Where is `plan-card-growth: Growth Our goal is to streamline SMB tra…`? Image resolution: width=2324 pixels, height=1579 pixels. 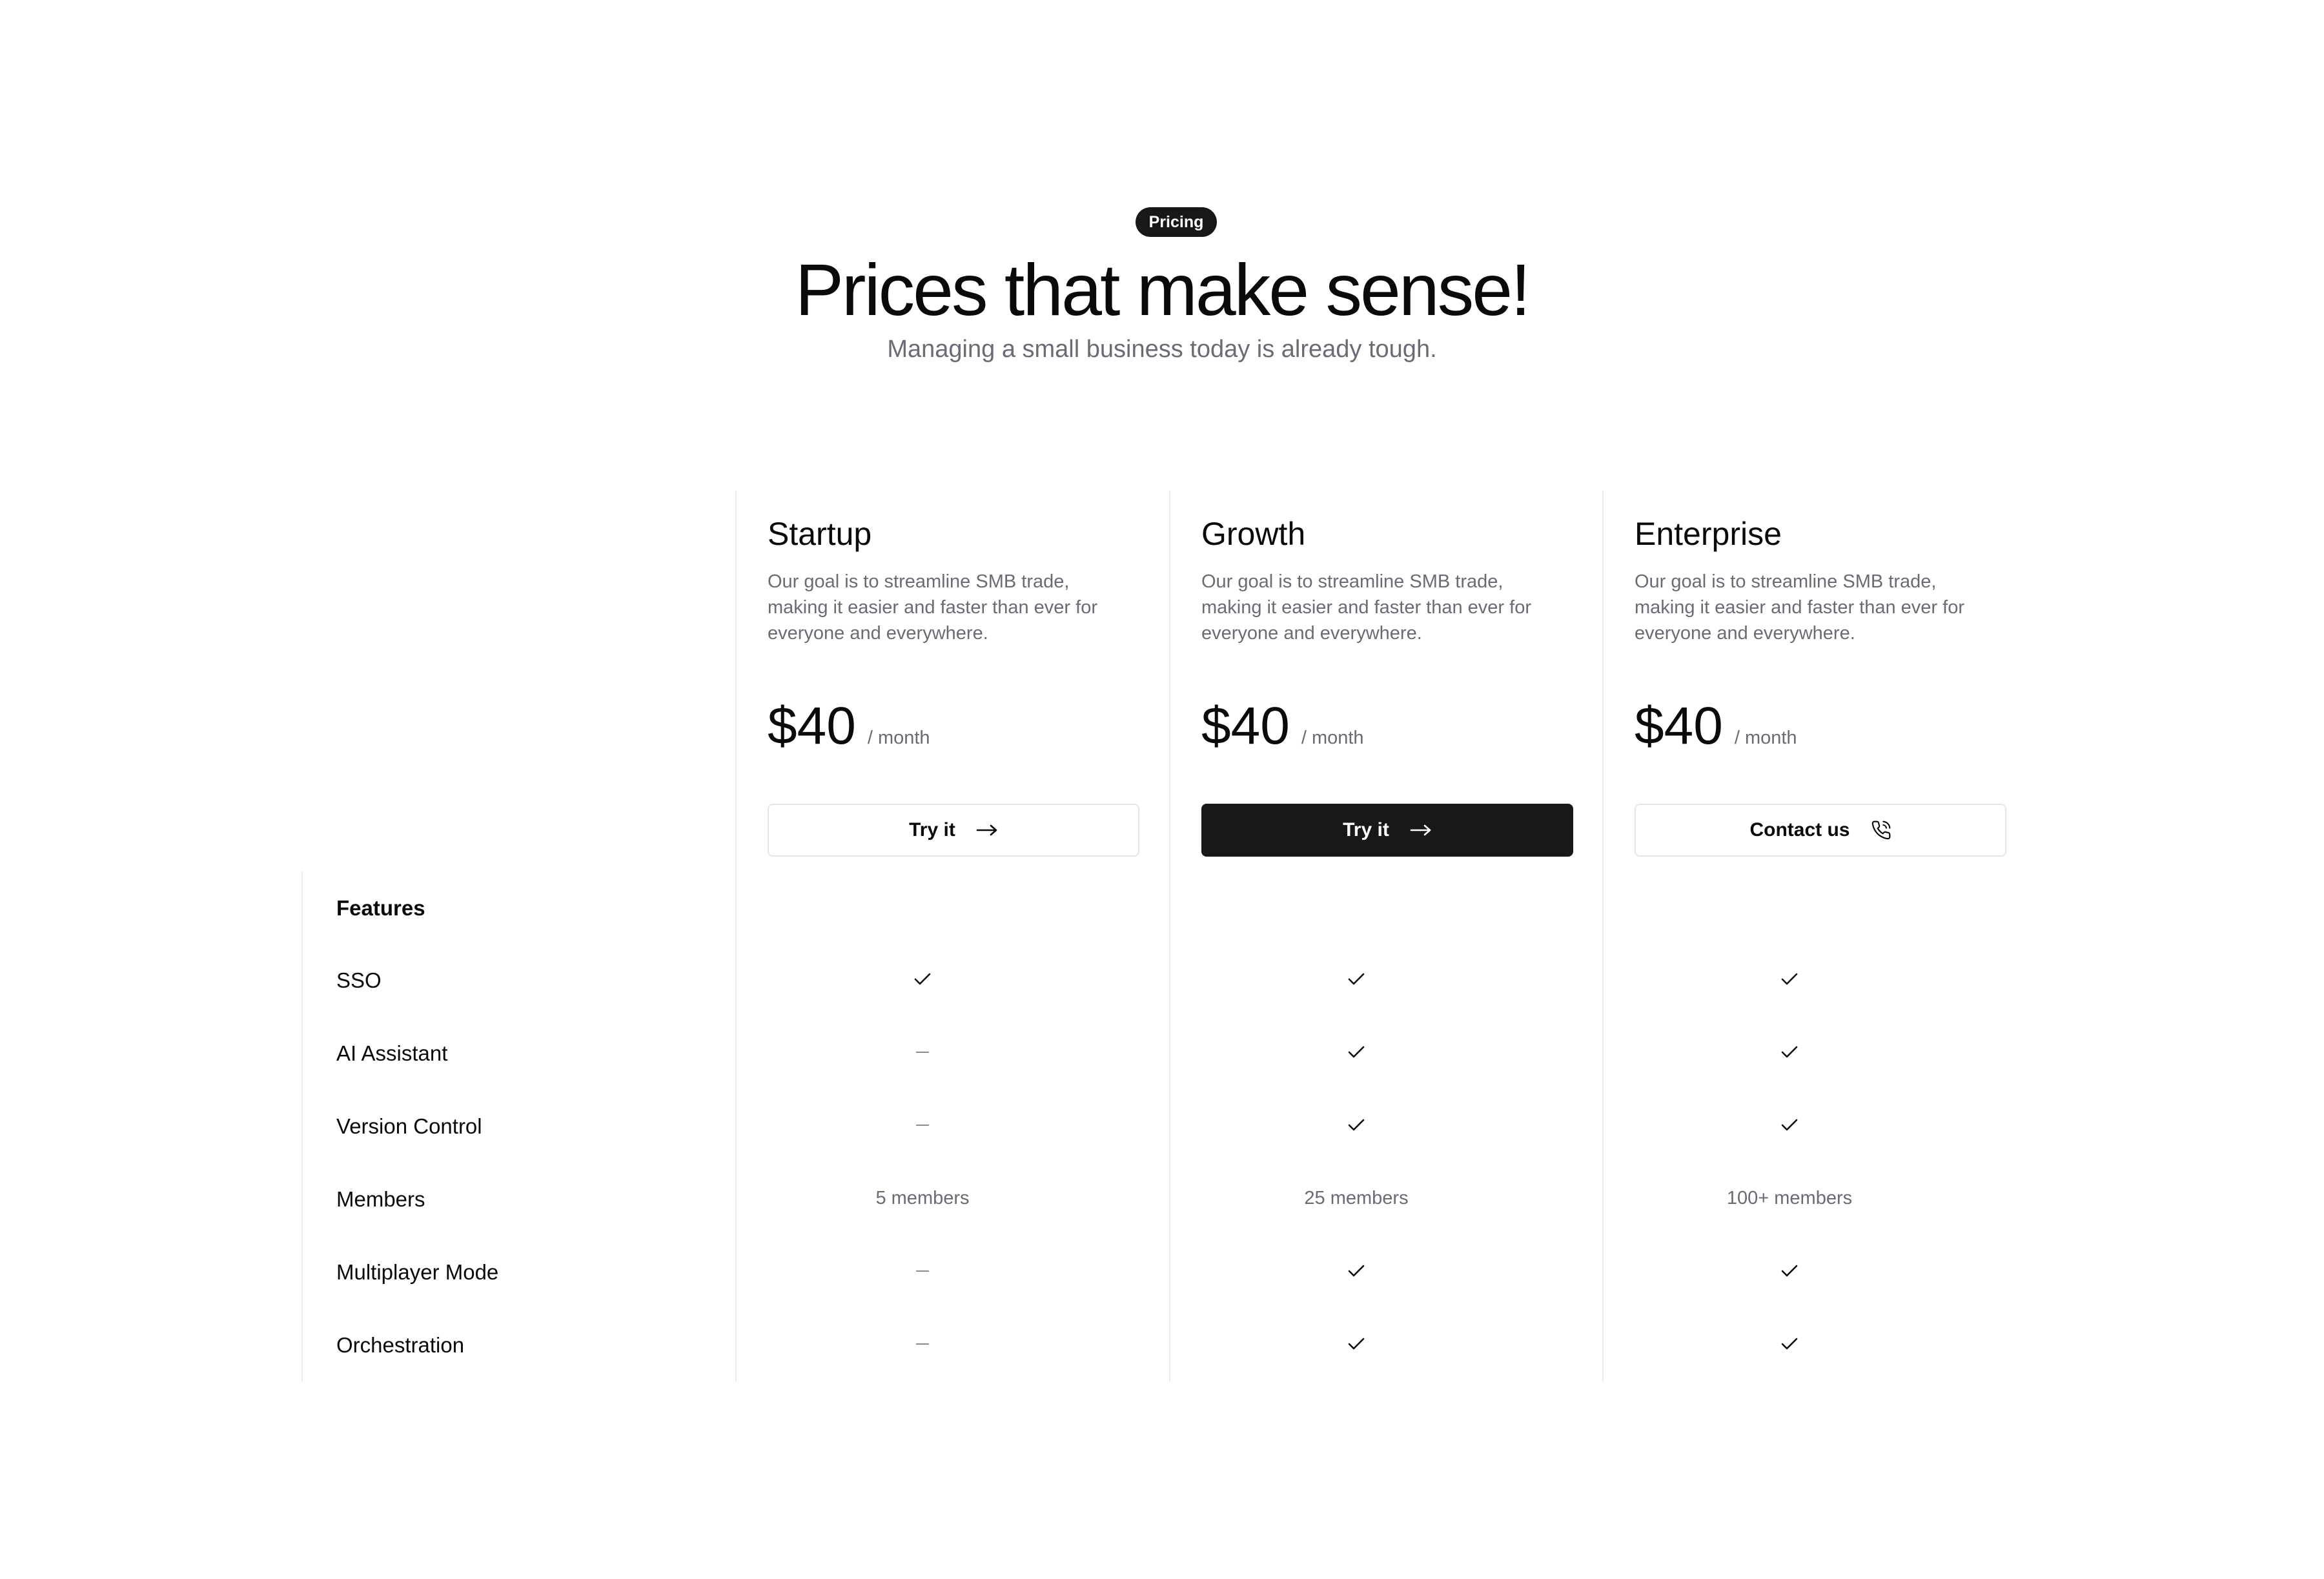
plan-card-growth: Growth Our goal is to streamline SMB tra… is located at coordinates (1388, 685).